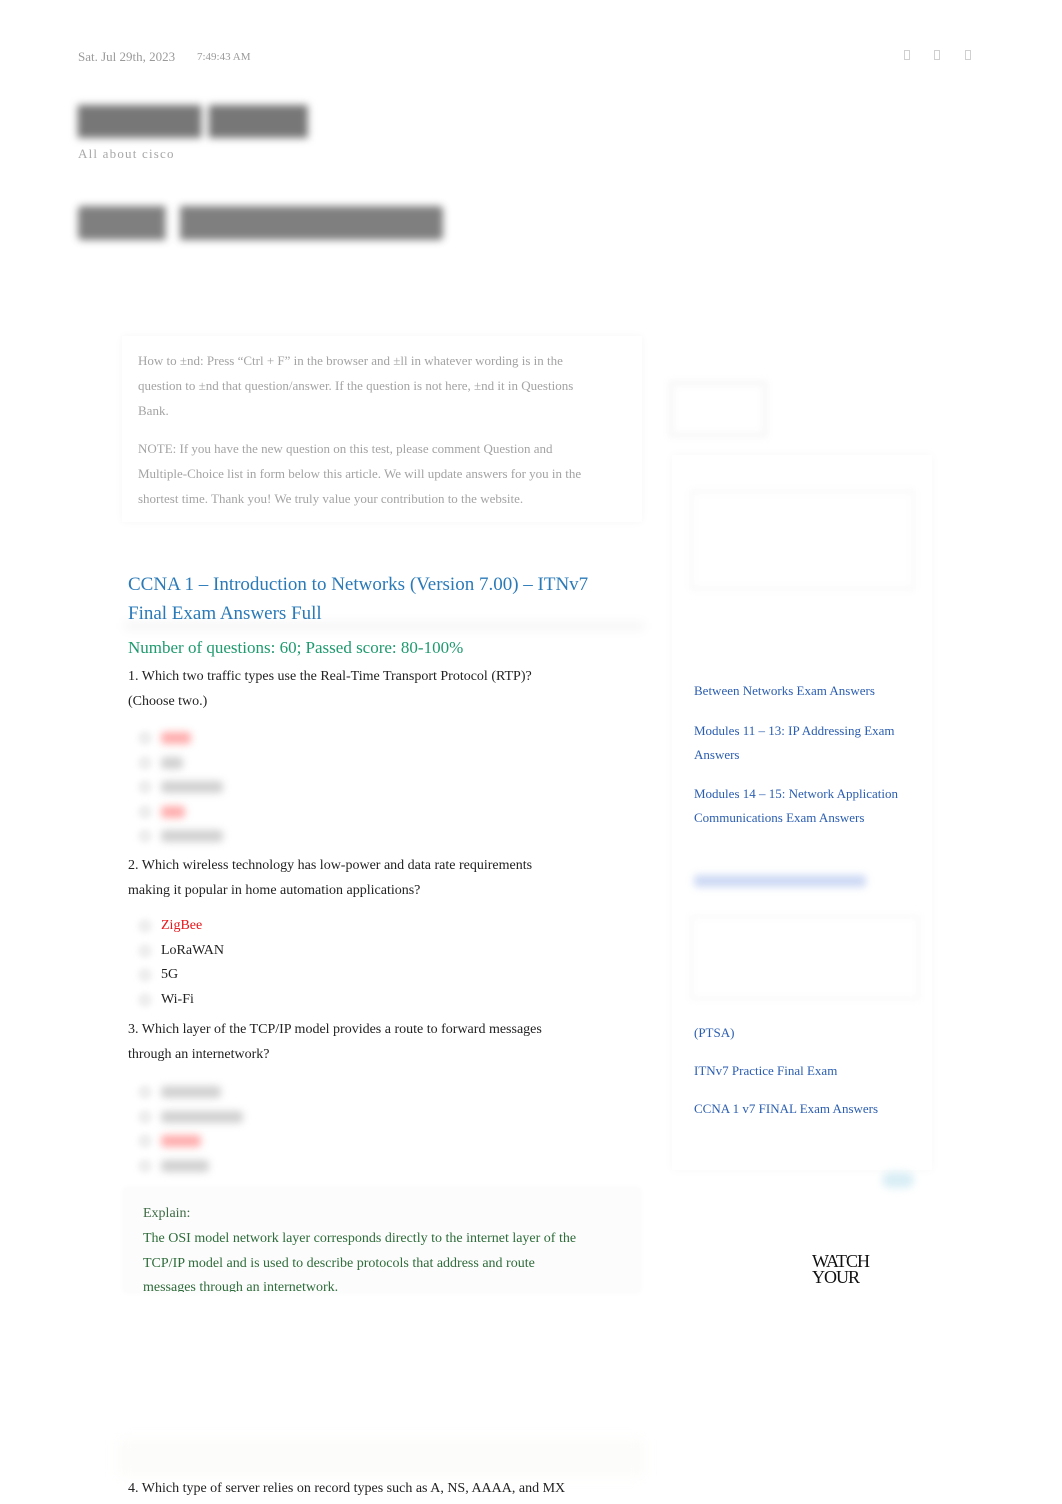 Image resolution: width=1062 pixels, height=1504 pixels. Describe the element at coordinates (224, 57) in the screenshot. I see `current-time: 7:49:43 AM` at that location.